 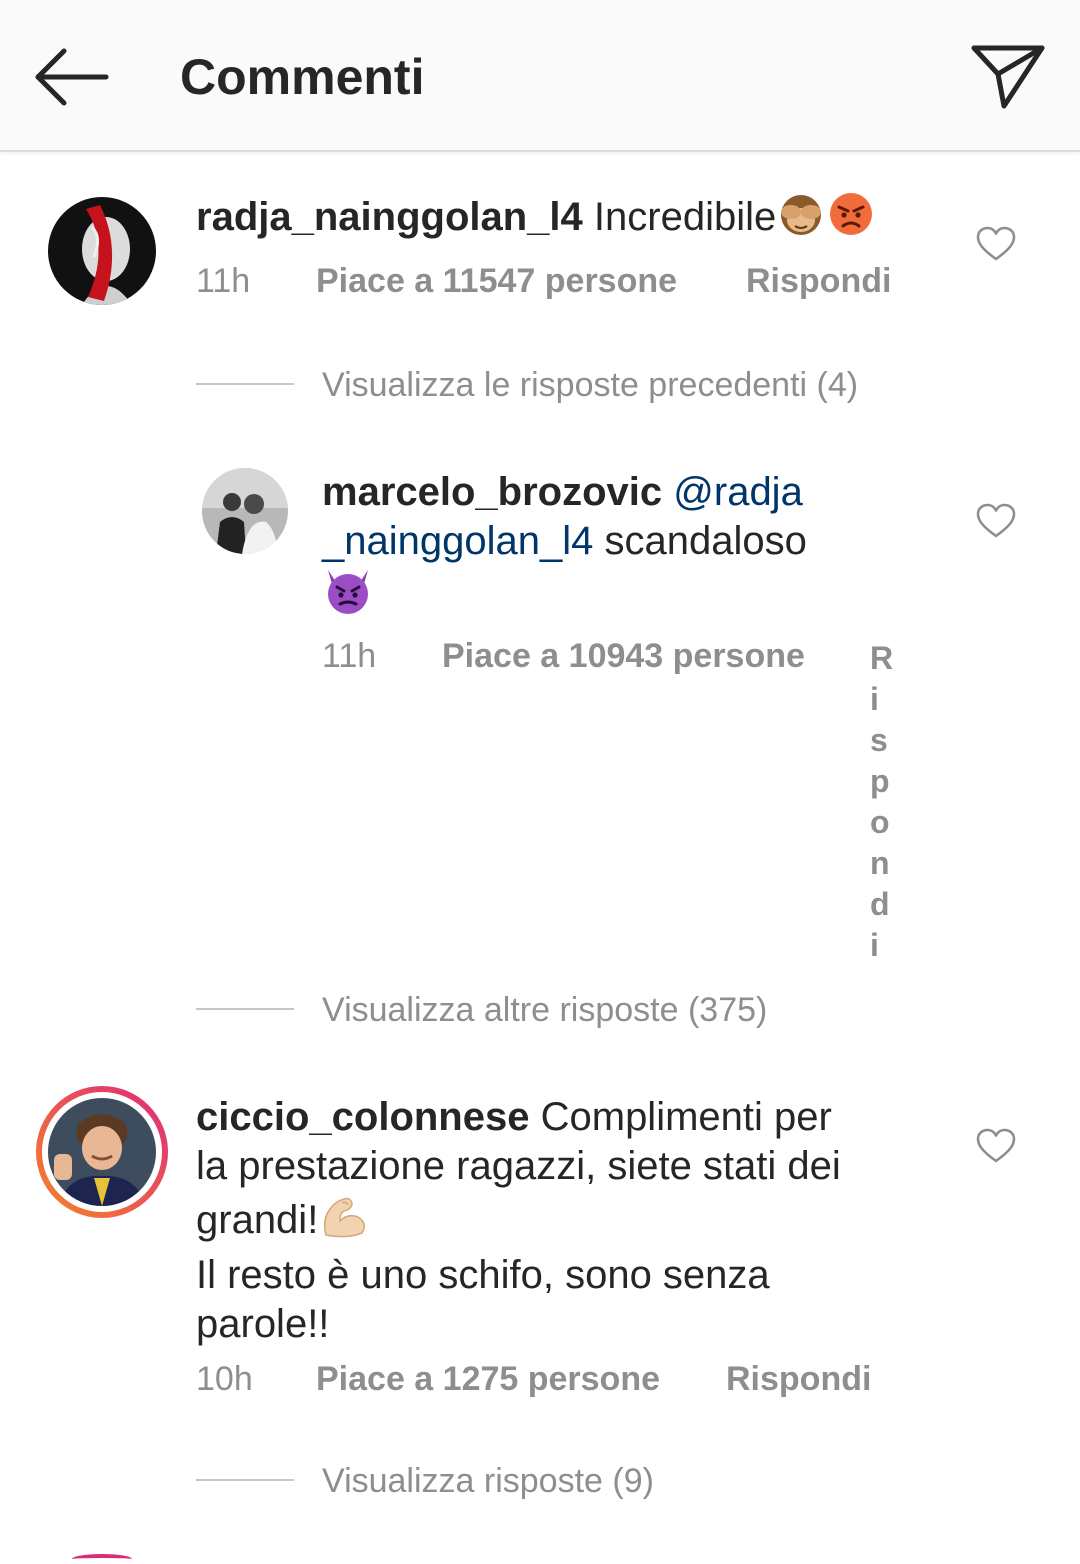 I want to click on comment-body-line: Complimenti per, so click(x=686, y=1117).